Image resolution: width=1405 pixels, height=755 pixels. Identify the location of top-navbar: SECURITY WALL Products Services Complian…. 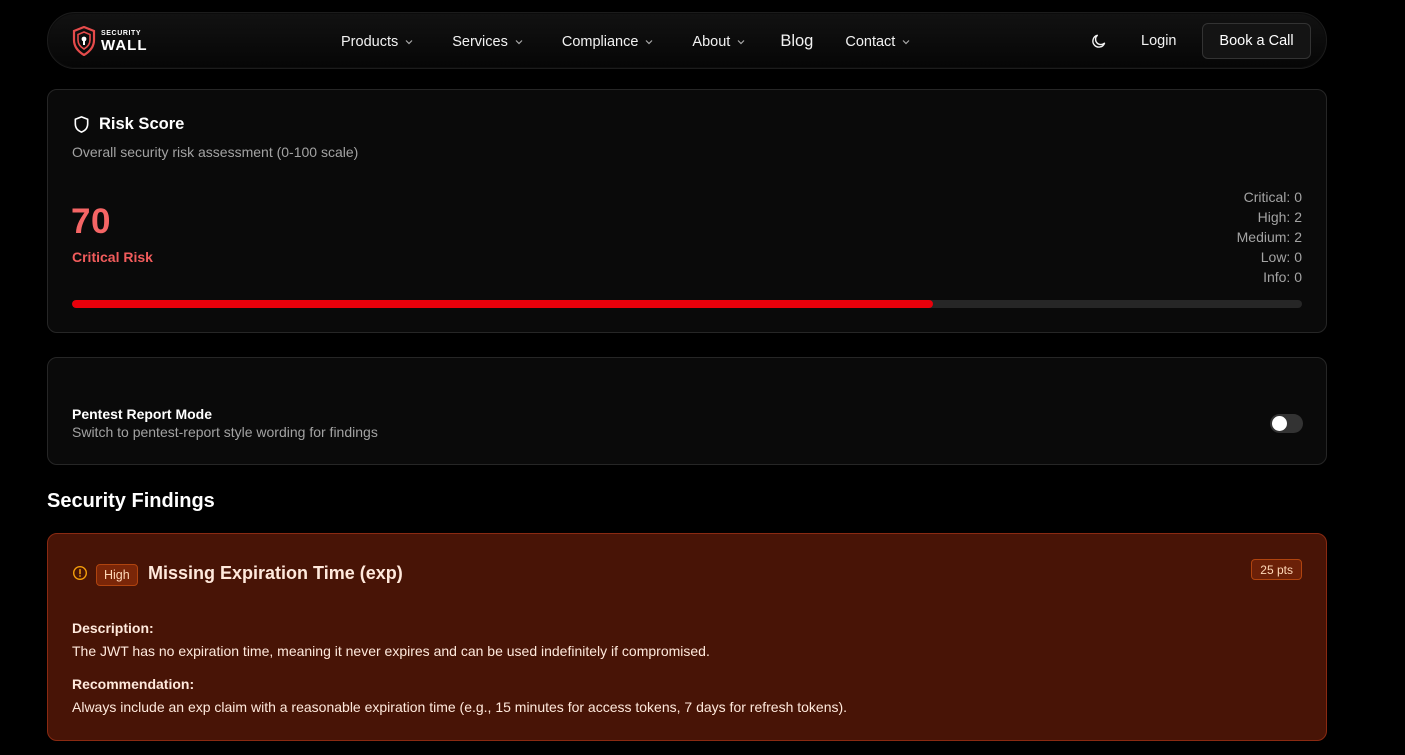
(687, 40).